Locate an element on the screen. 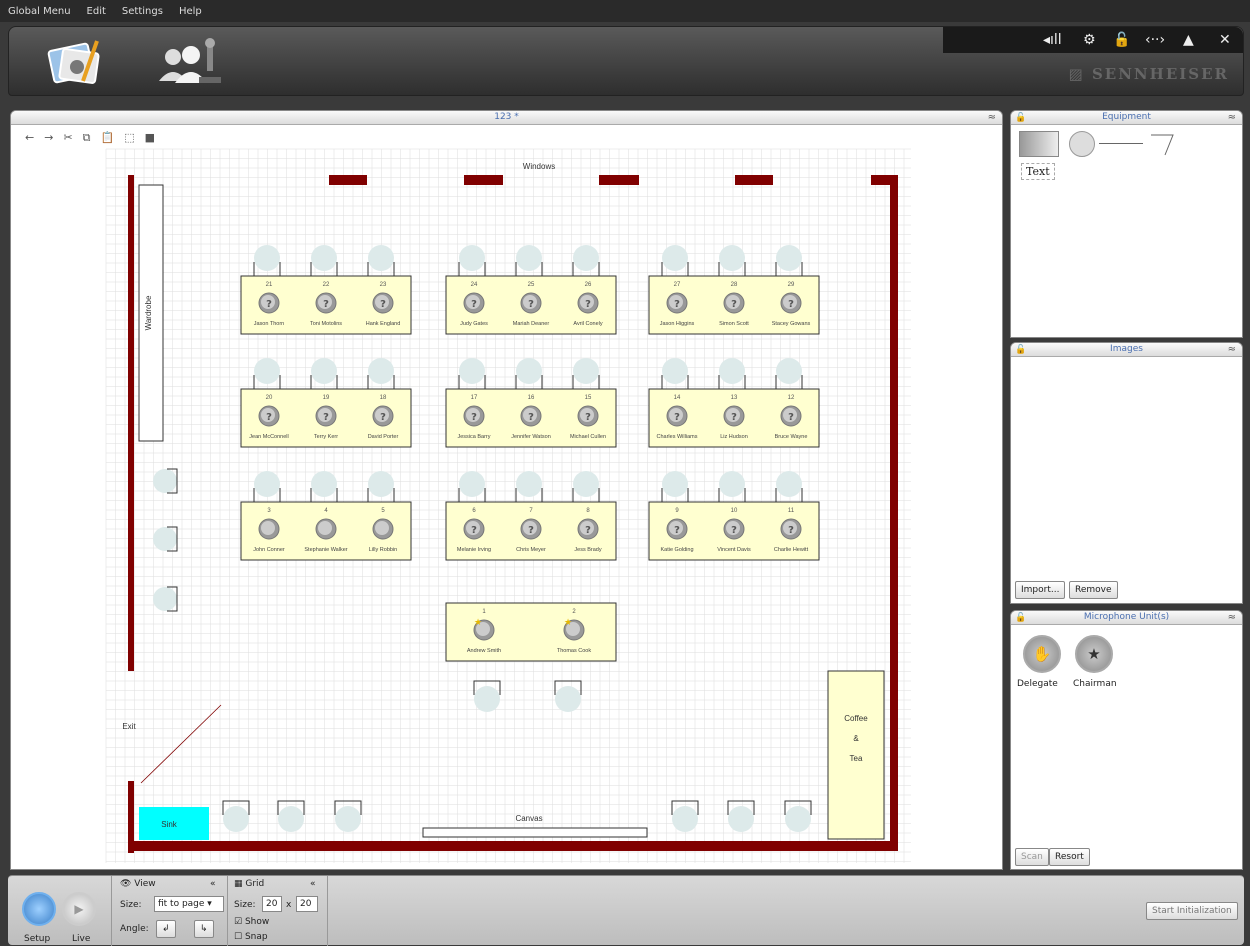 This screenshot has height=946, width=1250. grid-width-input: 20 is located at coordinates (272, 904).